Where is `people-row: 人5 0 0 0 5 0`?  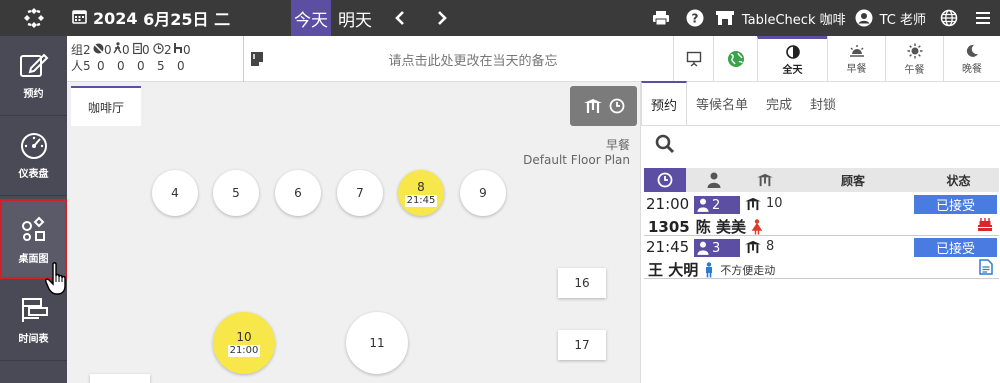
people-row: 人5 0 0 0 5 0 is located at coordinates (132, 66).